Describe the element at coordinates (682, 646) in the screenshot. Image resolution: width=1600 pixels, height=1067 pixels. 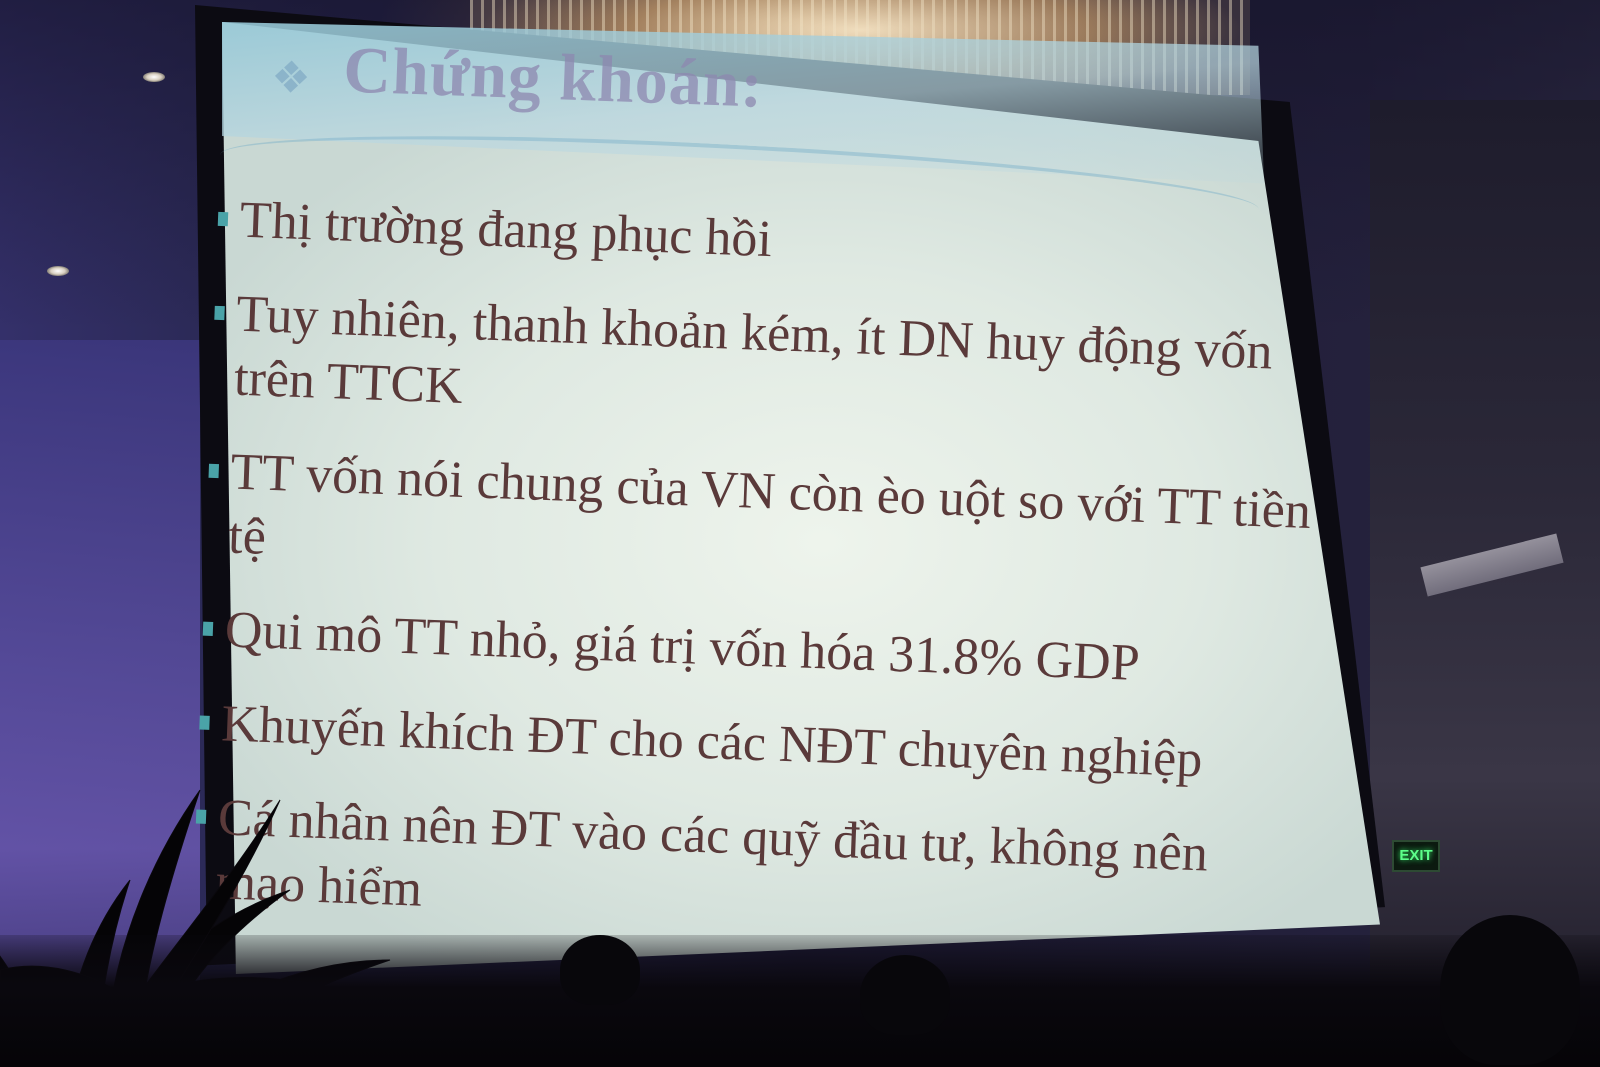
I see `bullet-text: Qui mô TT nhỏ, giá trị vốn hóa 31.8% GDP` at that location.